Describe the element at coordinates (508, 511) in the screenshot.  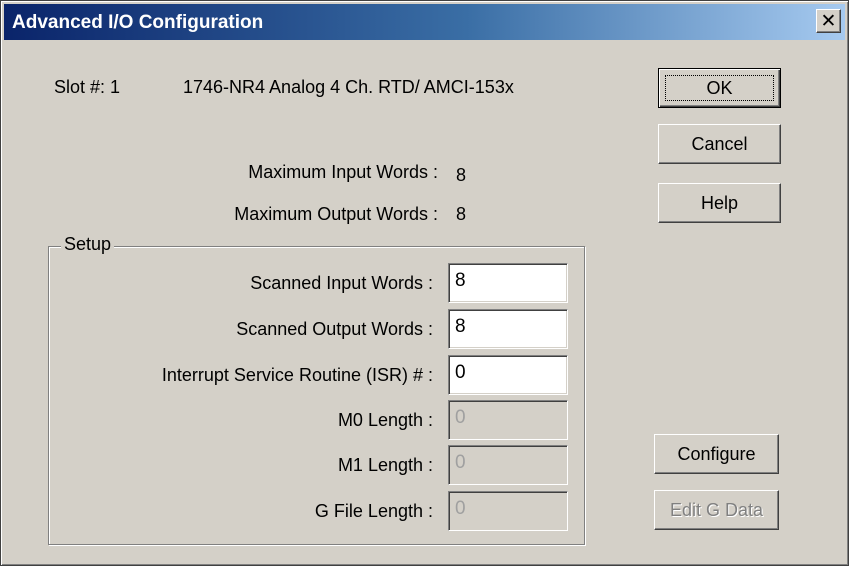
I see `g-file-length-field: 0` at that location.